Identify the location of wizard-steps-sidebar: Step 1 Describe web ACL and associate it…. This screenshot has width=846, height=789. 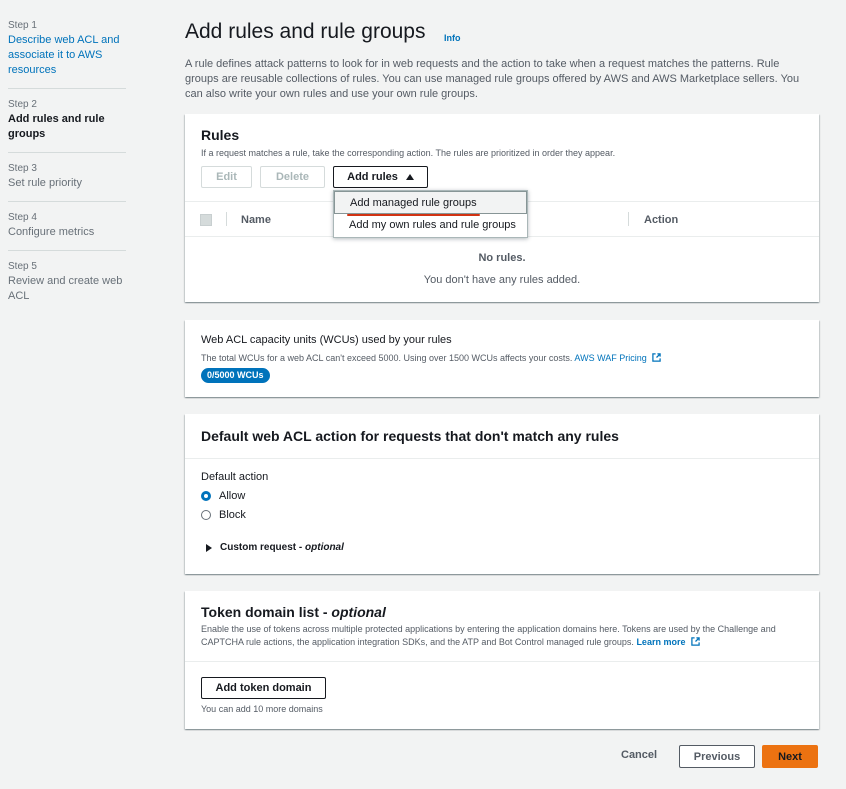
(67, 172).